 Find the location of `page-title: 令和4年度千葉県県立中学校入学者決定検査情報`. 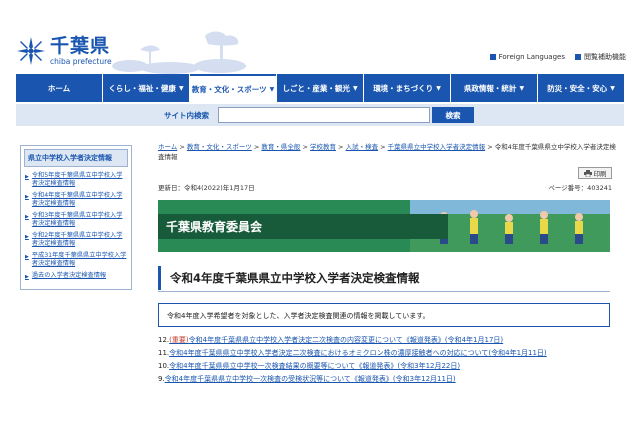

page-title: 令和4年度千葉県県立中学校入学者決定検査情報 is located at coordinates (295, 278).